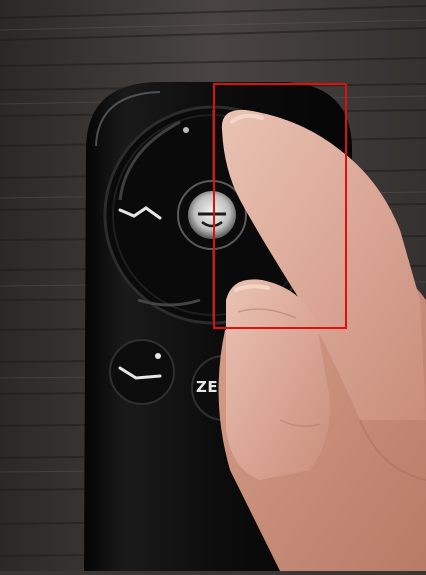  Describe the element at coordinates (280, 206) in the screenshot. I see `highlight-box` at that location.